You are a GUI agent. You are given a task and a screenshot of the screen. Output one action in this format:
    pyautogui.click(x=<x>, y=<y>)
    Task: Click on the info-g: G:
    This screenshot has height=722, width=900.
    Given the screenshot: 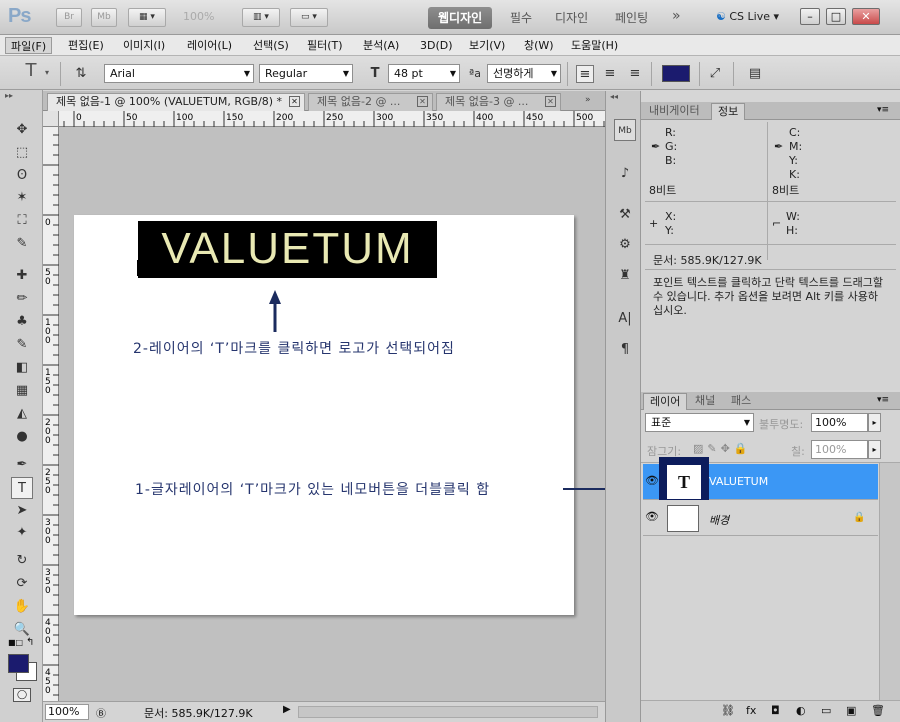 What is the action you would take?
    pyautogui.click(x=671, y=146)
    